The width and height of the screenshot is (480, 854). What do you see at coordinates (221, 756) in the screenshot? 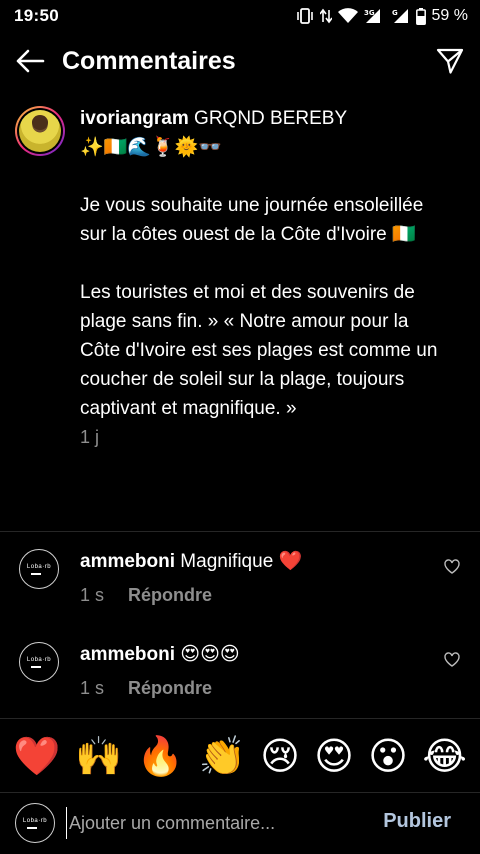
I see `emoji-clap-button: 👏` at bounding box center [221, 756].